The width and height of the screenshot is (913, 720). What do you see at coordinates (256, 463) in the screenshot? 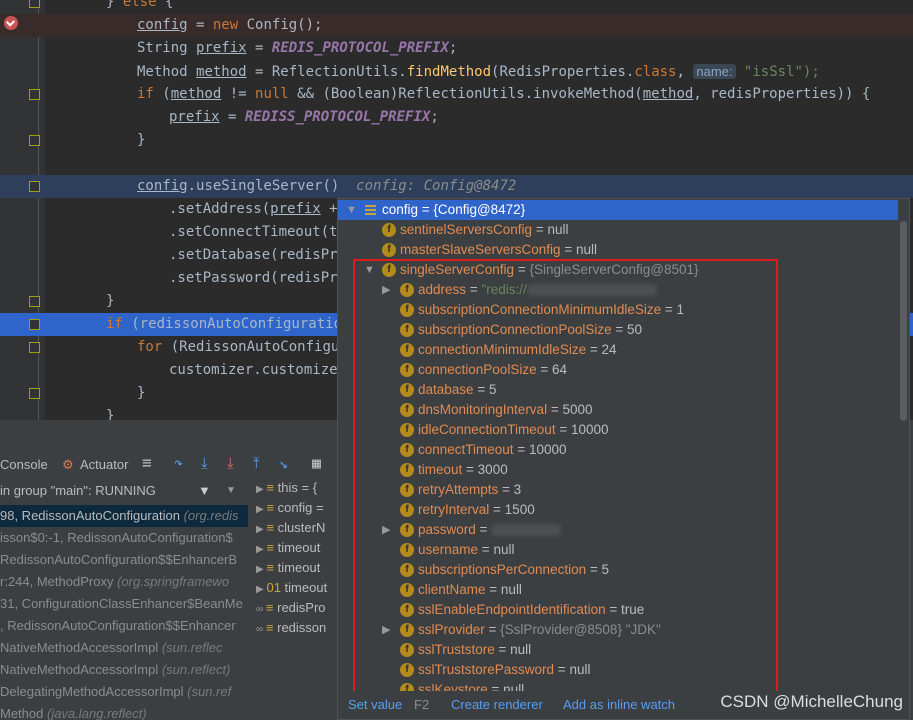
I see `step-out-icon: ⤒` at bounding box center [256, 463].